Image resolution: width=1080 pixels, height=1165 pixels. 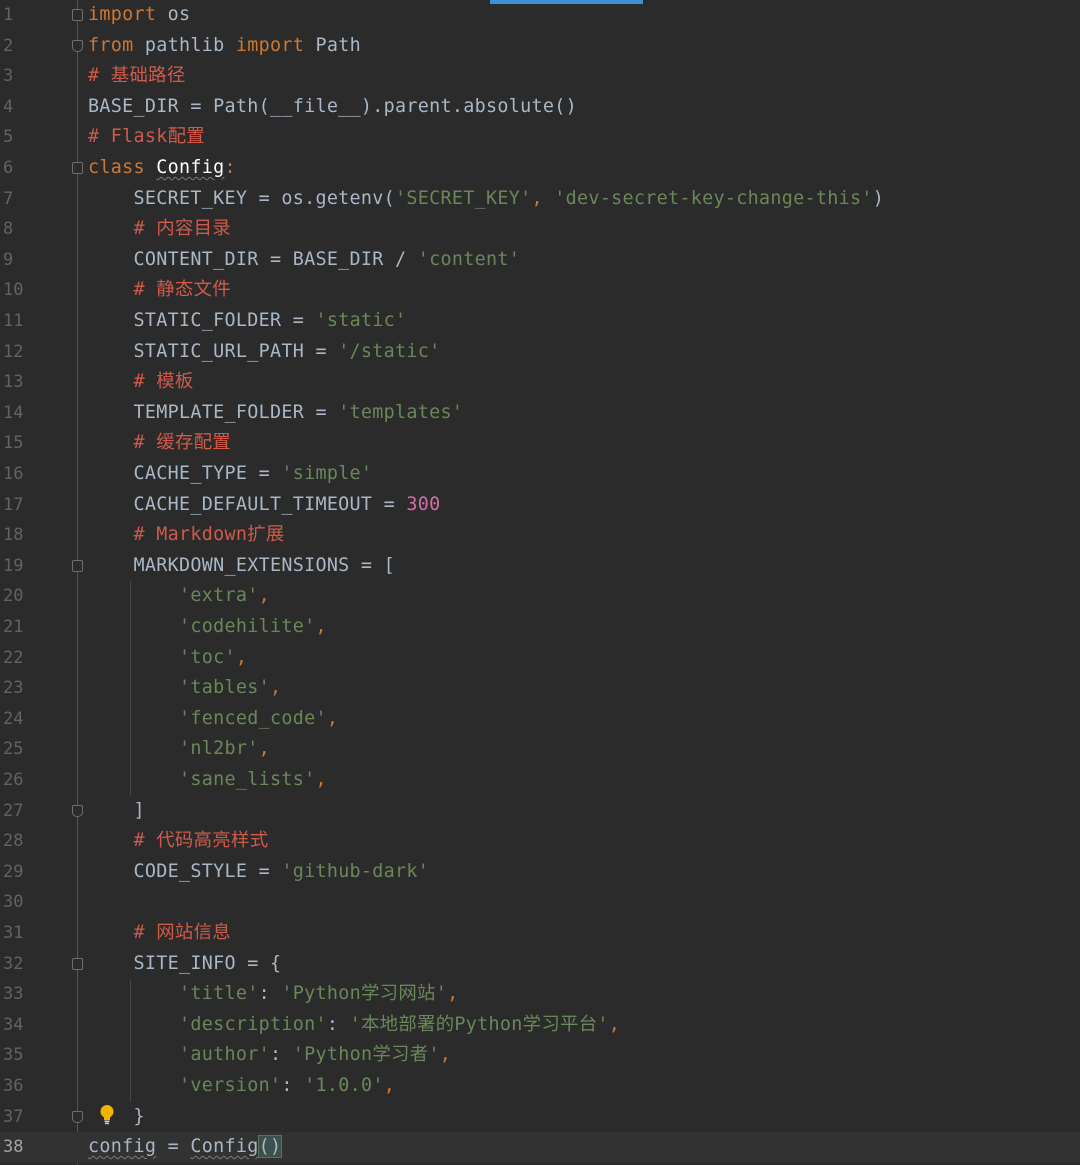 What do you see at coordinates (273, 994) in the screenshot?
I see `code-text: 'title': 'Python学习网站',` at bounding box center [273, 994].